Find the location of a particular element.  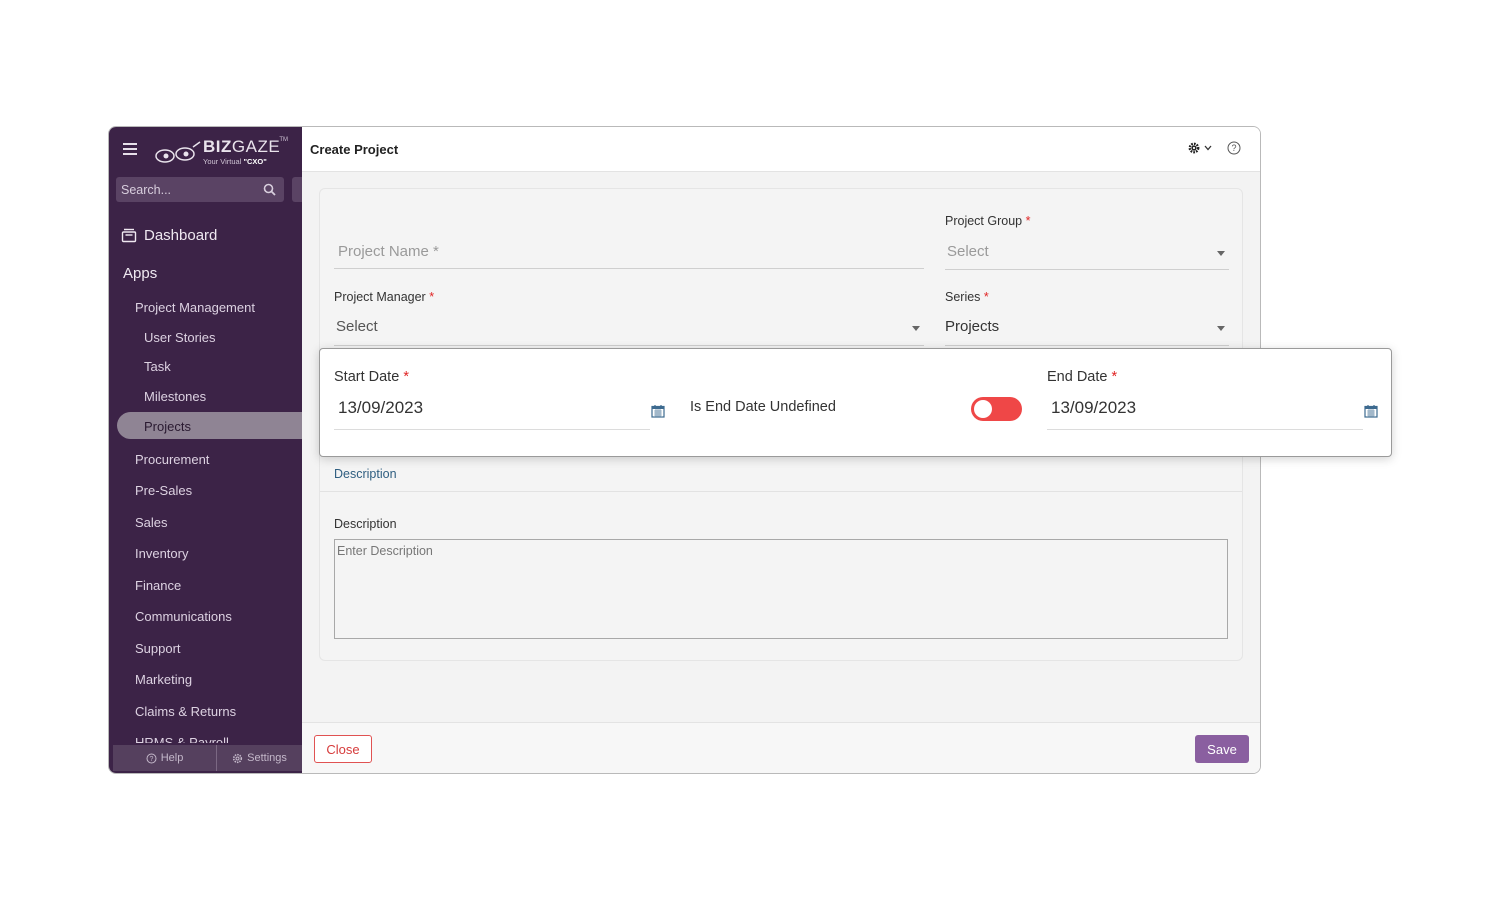

save-button: Save is located at coordinates (1222, 749).